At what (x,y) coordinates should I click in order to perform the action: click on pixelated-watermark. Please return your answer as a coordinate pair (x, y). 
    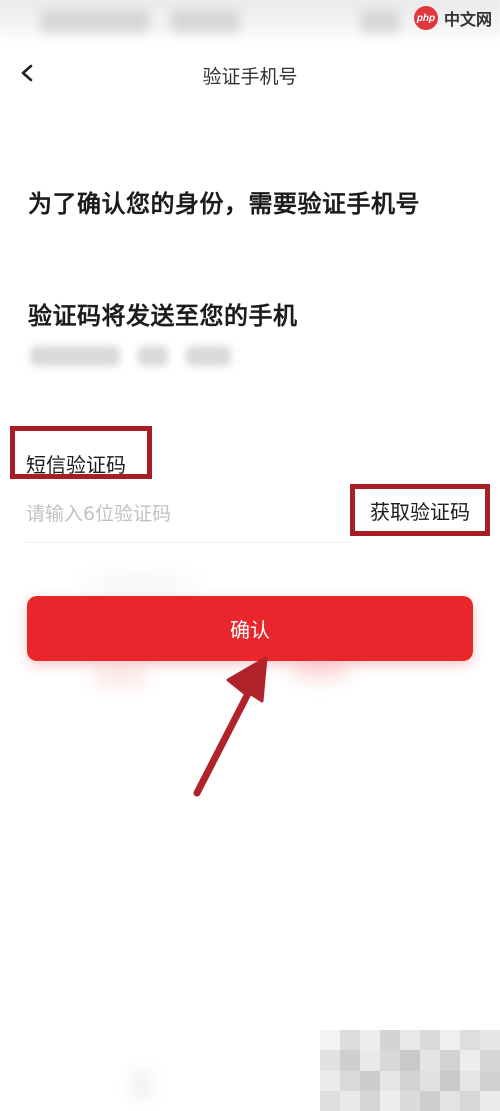
    Looking at the image, I should click on (410, 1070).